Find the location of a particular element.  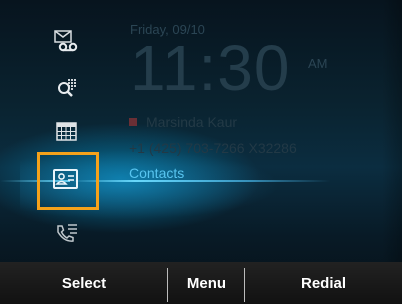

select-softkey: Select is located at coordinates (84, 283).